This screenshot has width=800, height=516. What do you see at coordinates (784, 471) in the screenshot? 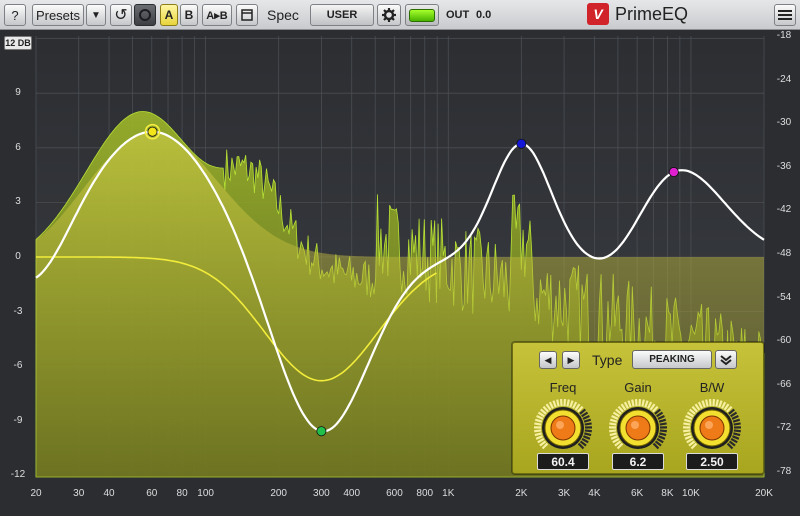
I see `right-tick-label: -78` at bounding box center [784, 471].